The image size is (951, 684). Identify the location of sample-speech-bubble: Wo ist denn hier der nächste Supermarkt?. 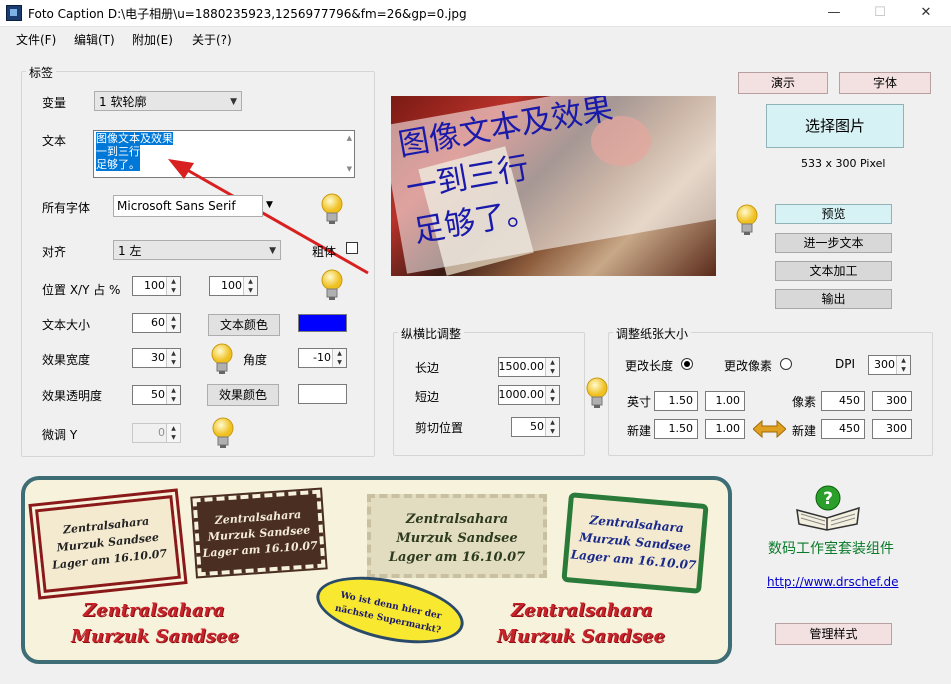
(390, 610).